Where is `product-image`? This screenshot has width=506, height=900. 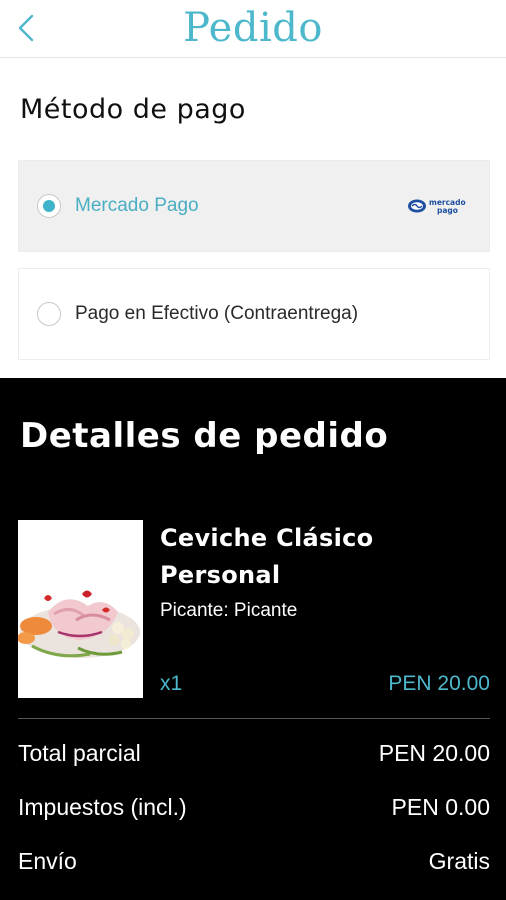 product-image is located at coordinates (80, 609).